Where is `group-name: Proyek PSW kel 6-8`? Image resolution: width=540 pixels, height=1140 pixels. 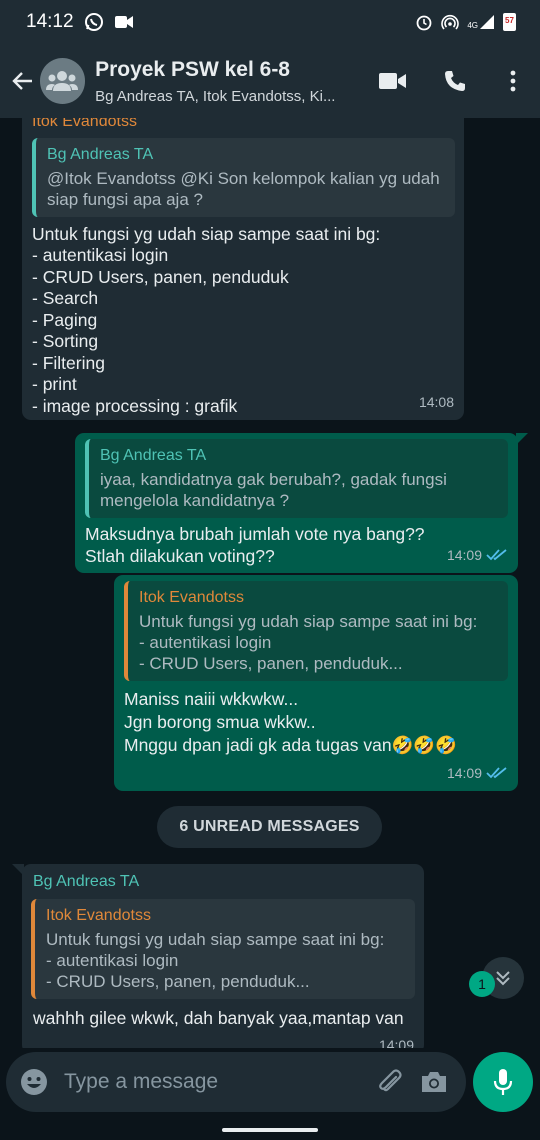 group-name: Proyek PSW kel 6-8 is located at coordinates (192, 69).